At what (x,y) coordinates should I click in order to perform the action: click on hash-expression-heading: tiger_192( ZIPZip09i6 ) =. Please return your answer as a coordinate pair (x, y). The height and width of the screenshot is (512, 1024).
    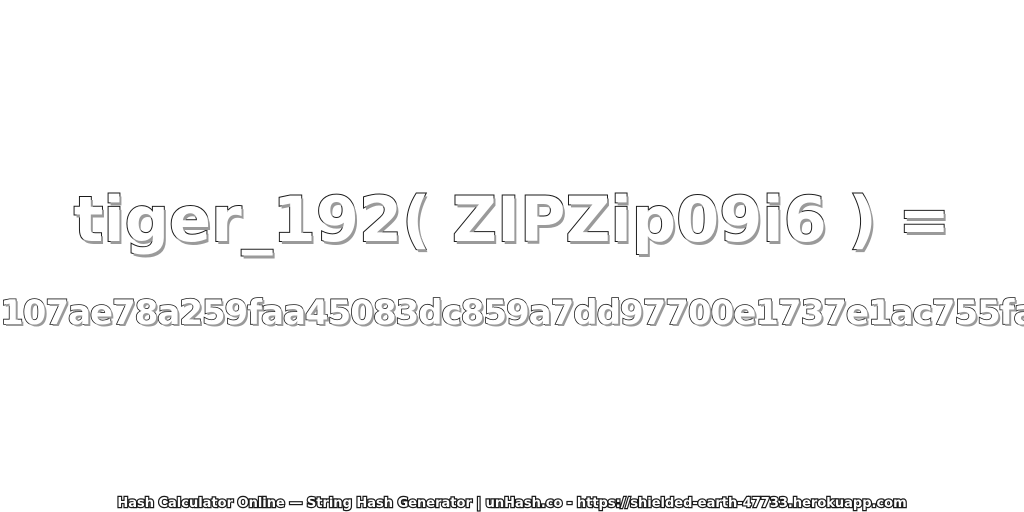
    Looking at the image, I should click on (512, 219).